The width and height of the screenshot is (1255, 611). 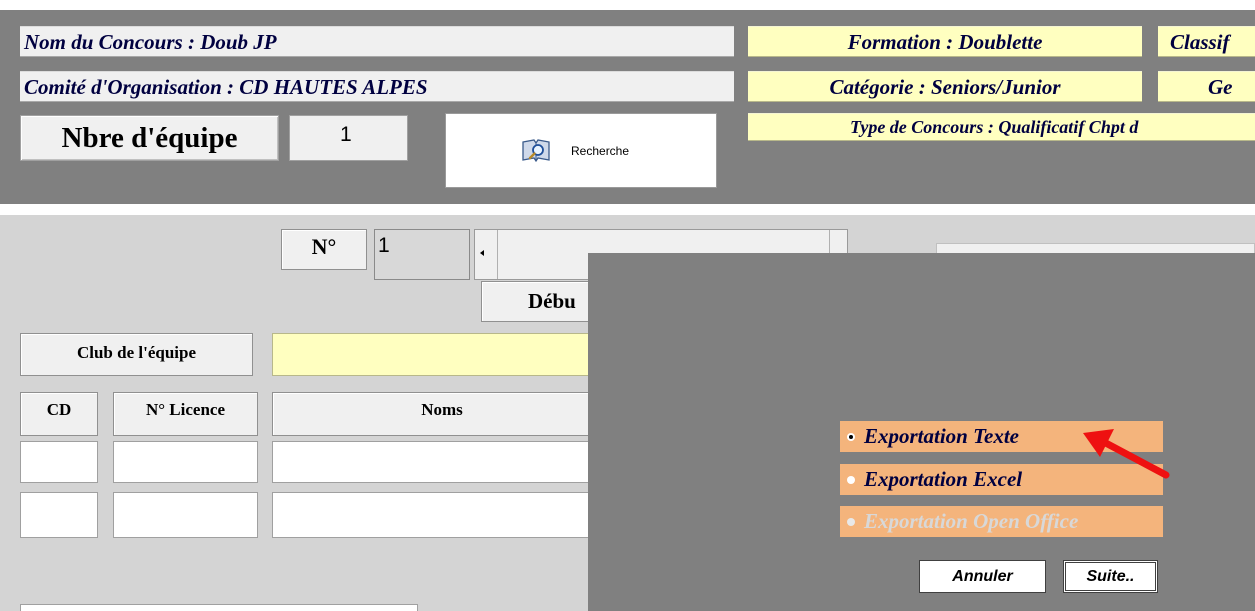 I want to click on genre-label: Ge, so click(x=1220, y=87).